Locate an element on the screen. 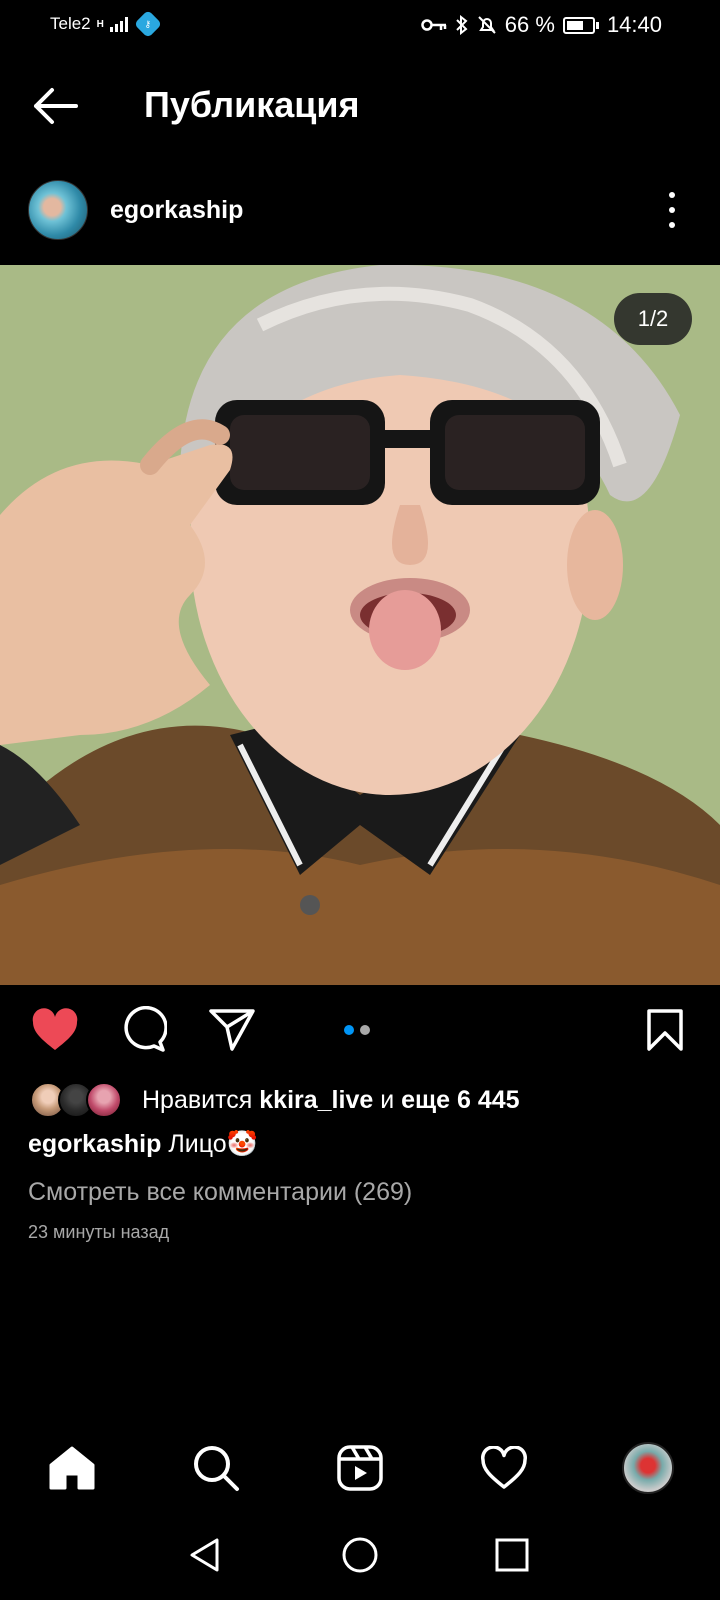 The width and height of the screenshot is (720, 1600). caption-author: egorkaship is located at coordinates (94, 1144).